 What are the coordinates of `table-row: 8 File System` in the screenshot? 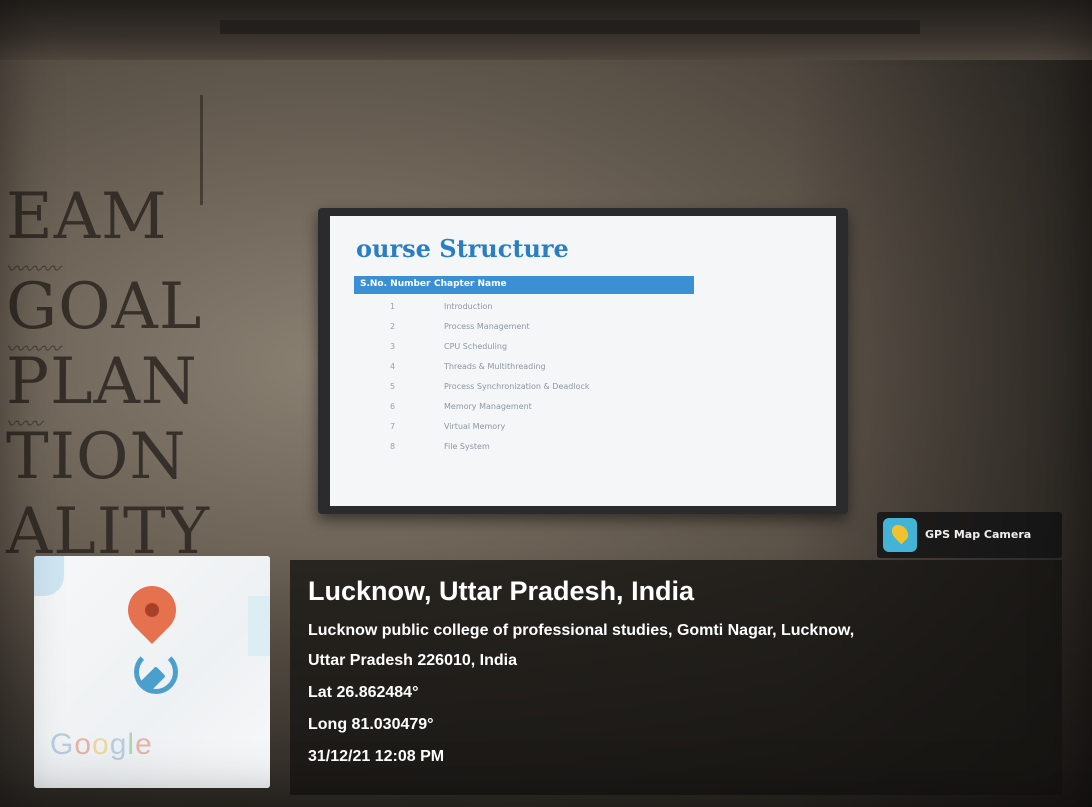 It's located at (524, 448).